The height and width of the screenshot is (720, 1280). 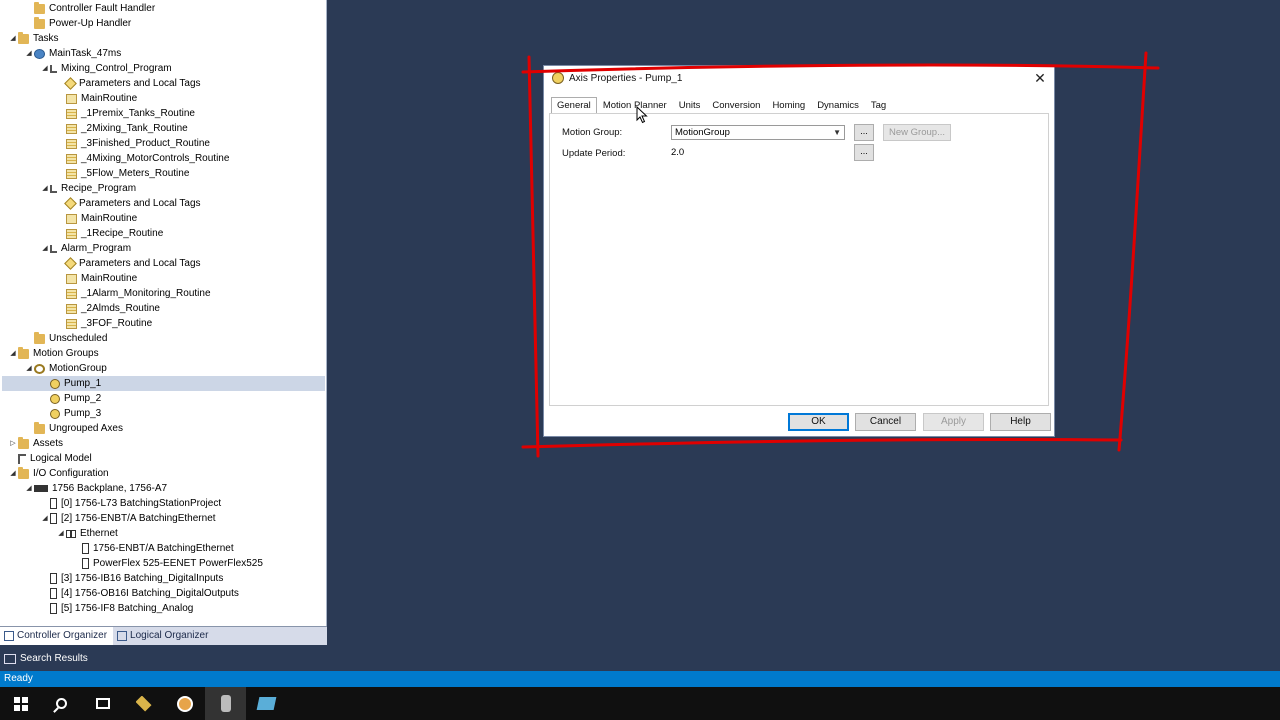 I want to click on tab-tag: Tag, so click(x=878, y=105).